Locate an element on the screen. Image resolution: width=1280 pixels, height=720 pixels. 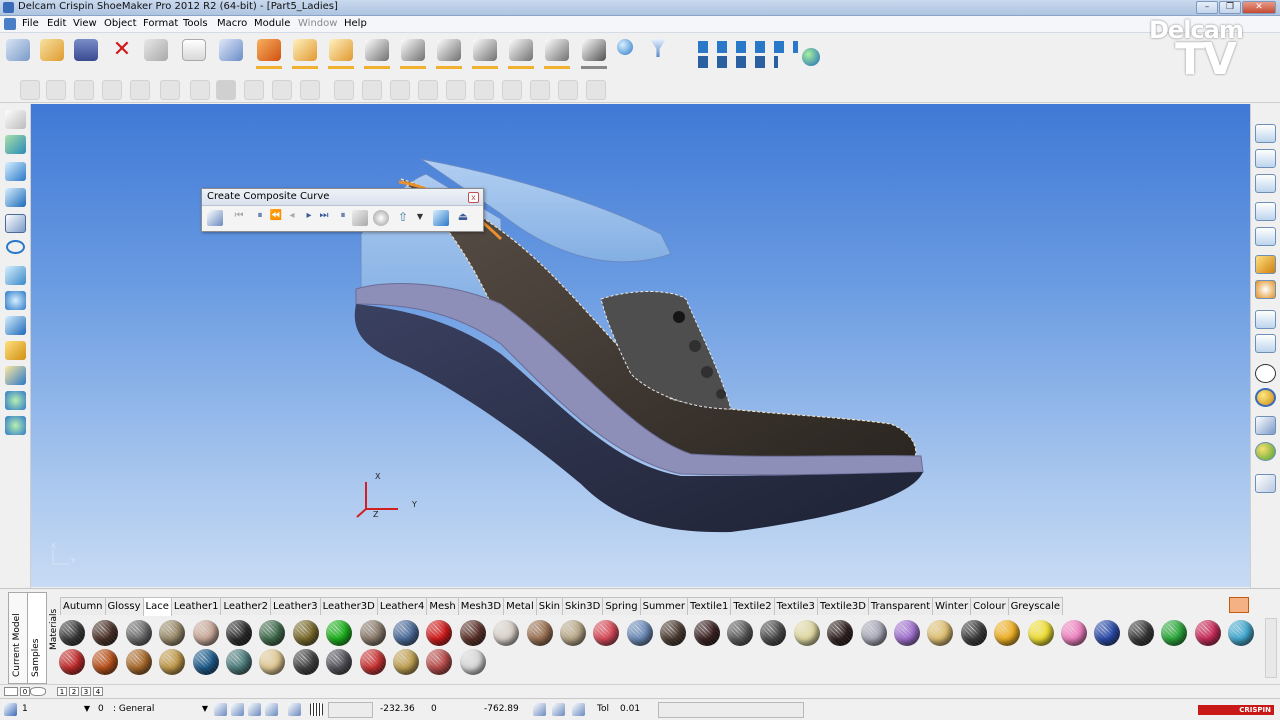
shoe-sole-button is located at coordinates (593, 53).